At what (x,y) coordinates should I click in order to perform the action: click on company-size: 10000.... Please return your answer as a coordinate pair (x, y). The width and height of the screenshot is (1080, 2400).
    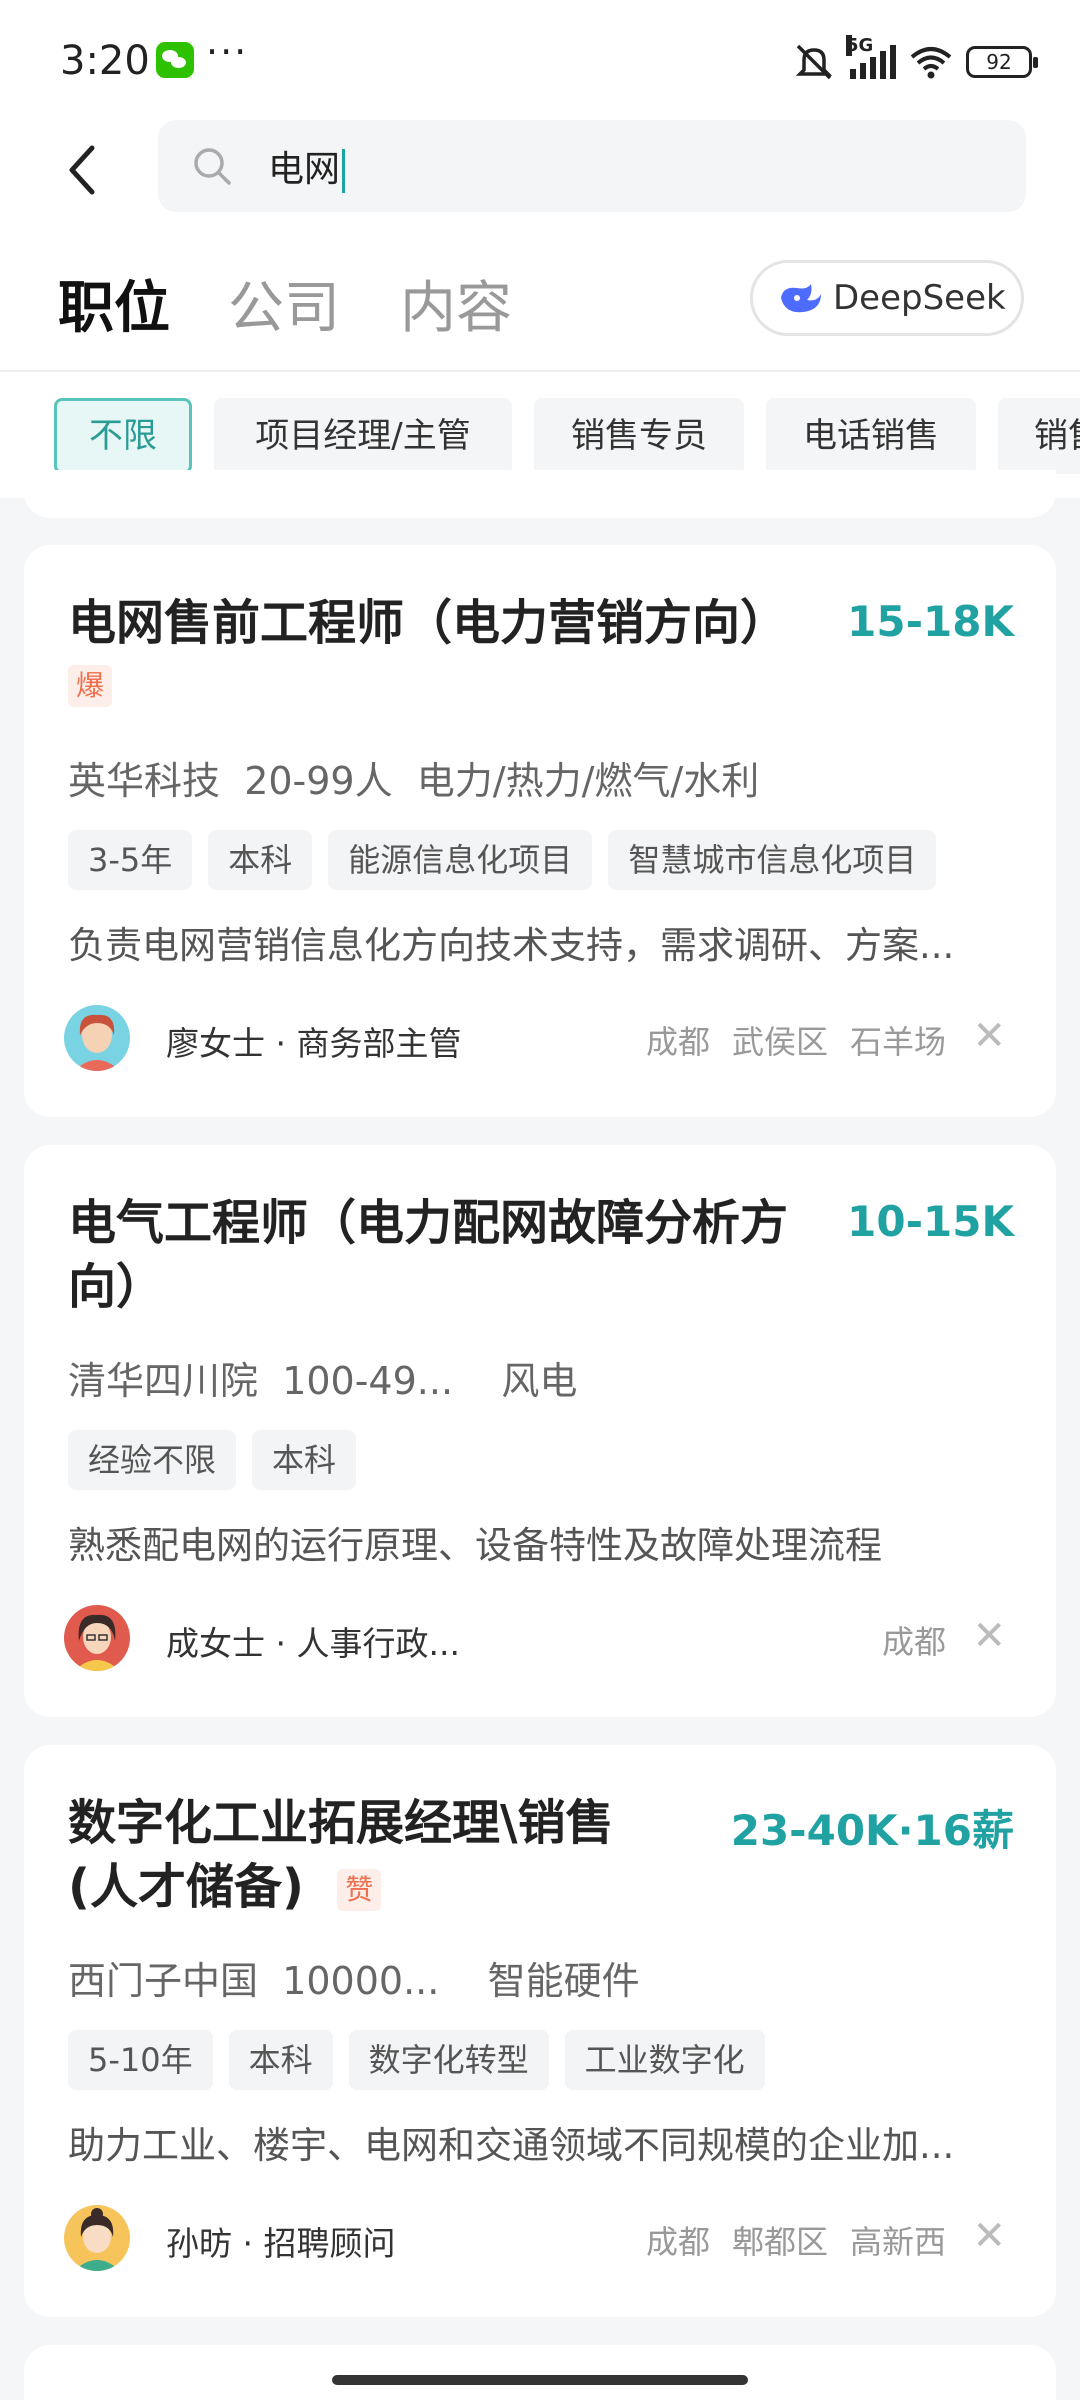
    Looking at the image, I should click on (361, 1981).